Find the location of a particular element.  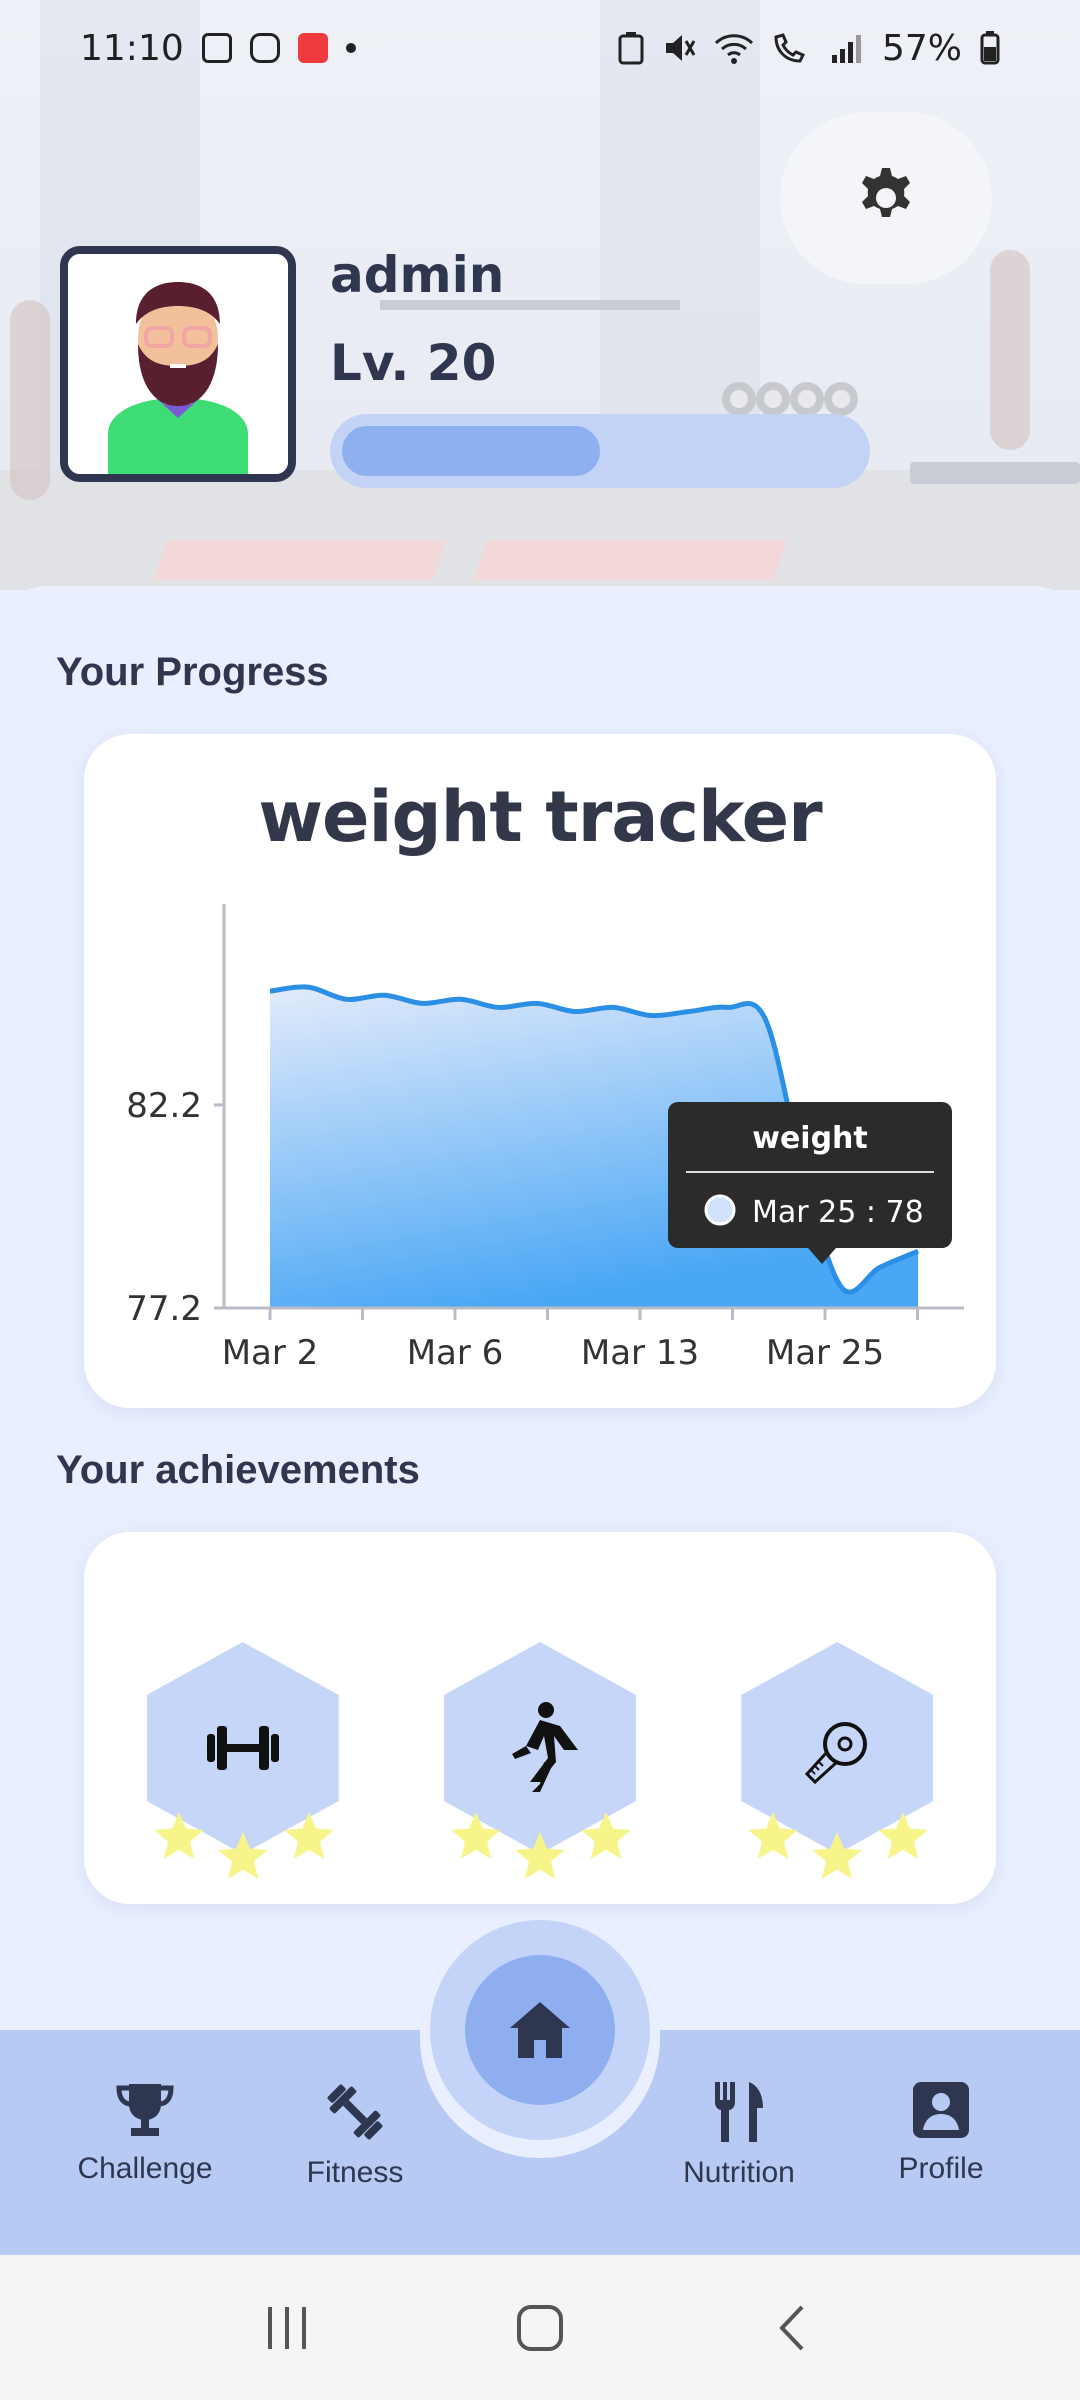

status-bar: 11:10 57% is located at coordinates (540, 48).